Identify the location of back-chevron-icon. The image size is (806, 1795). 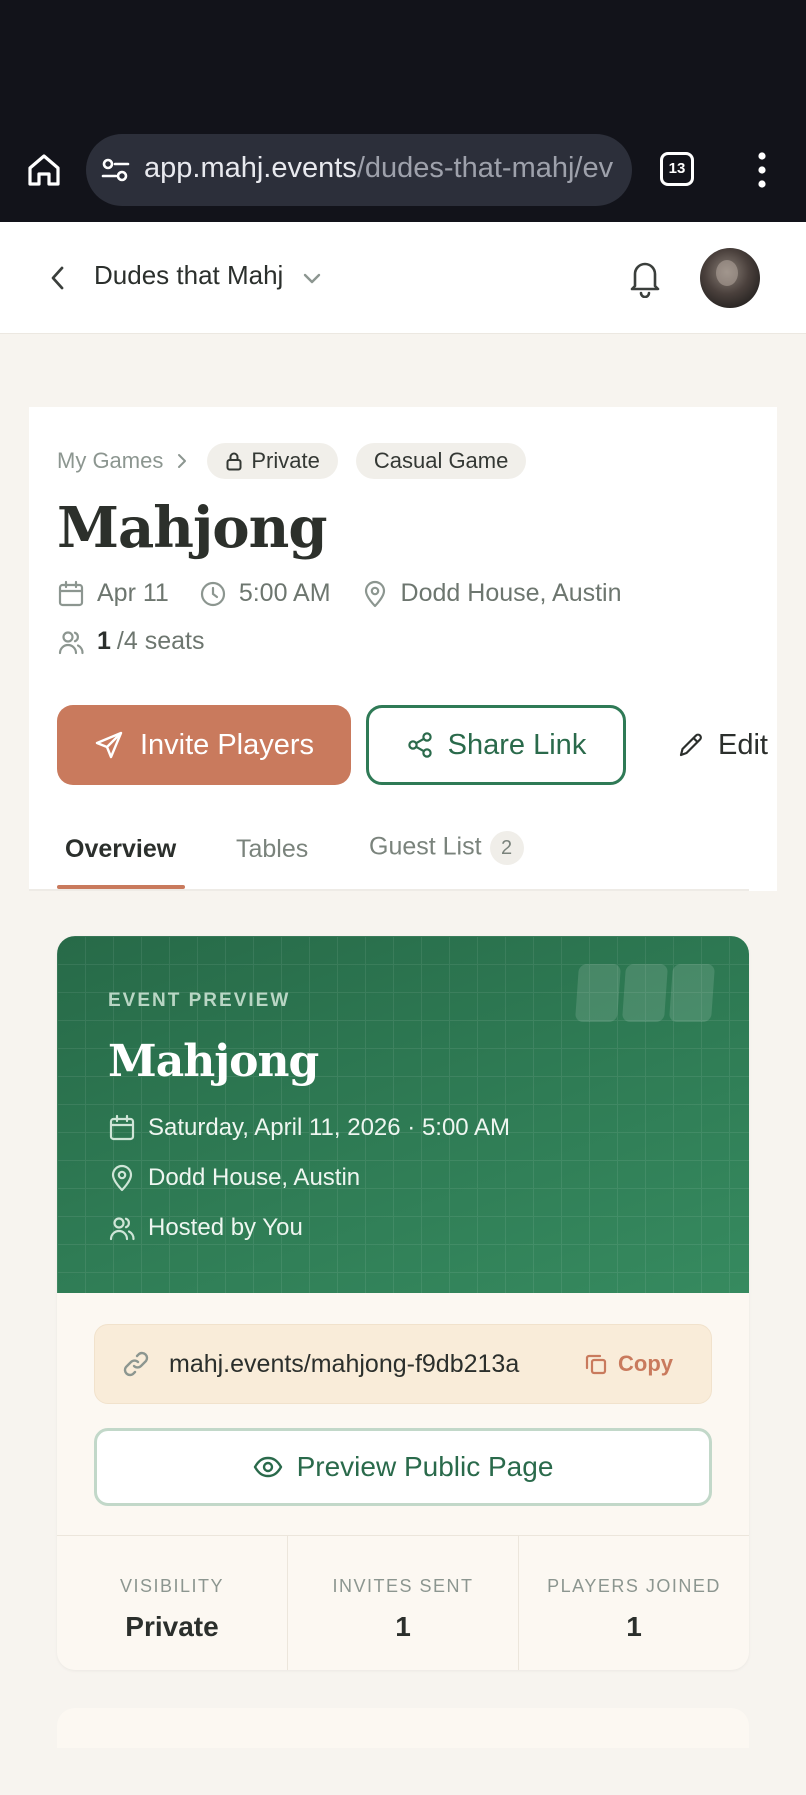
(58, 278).